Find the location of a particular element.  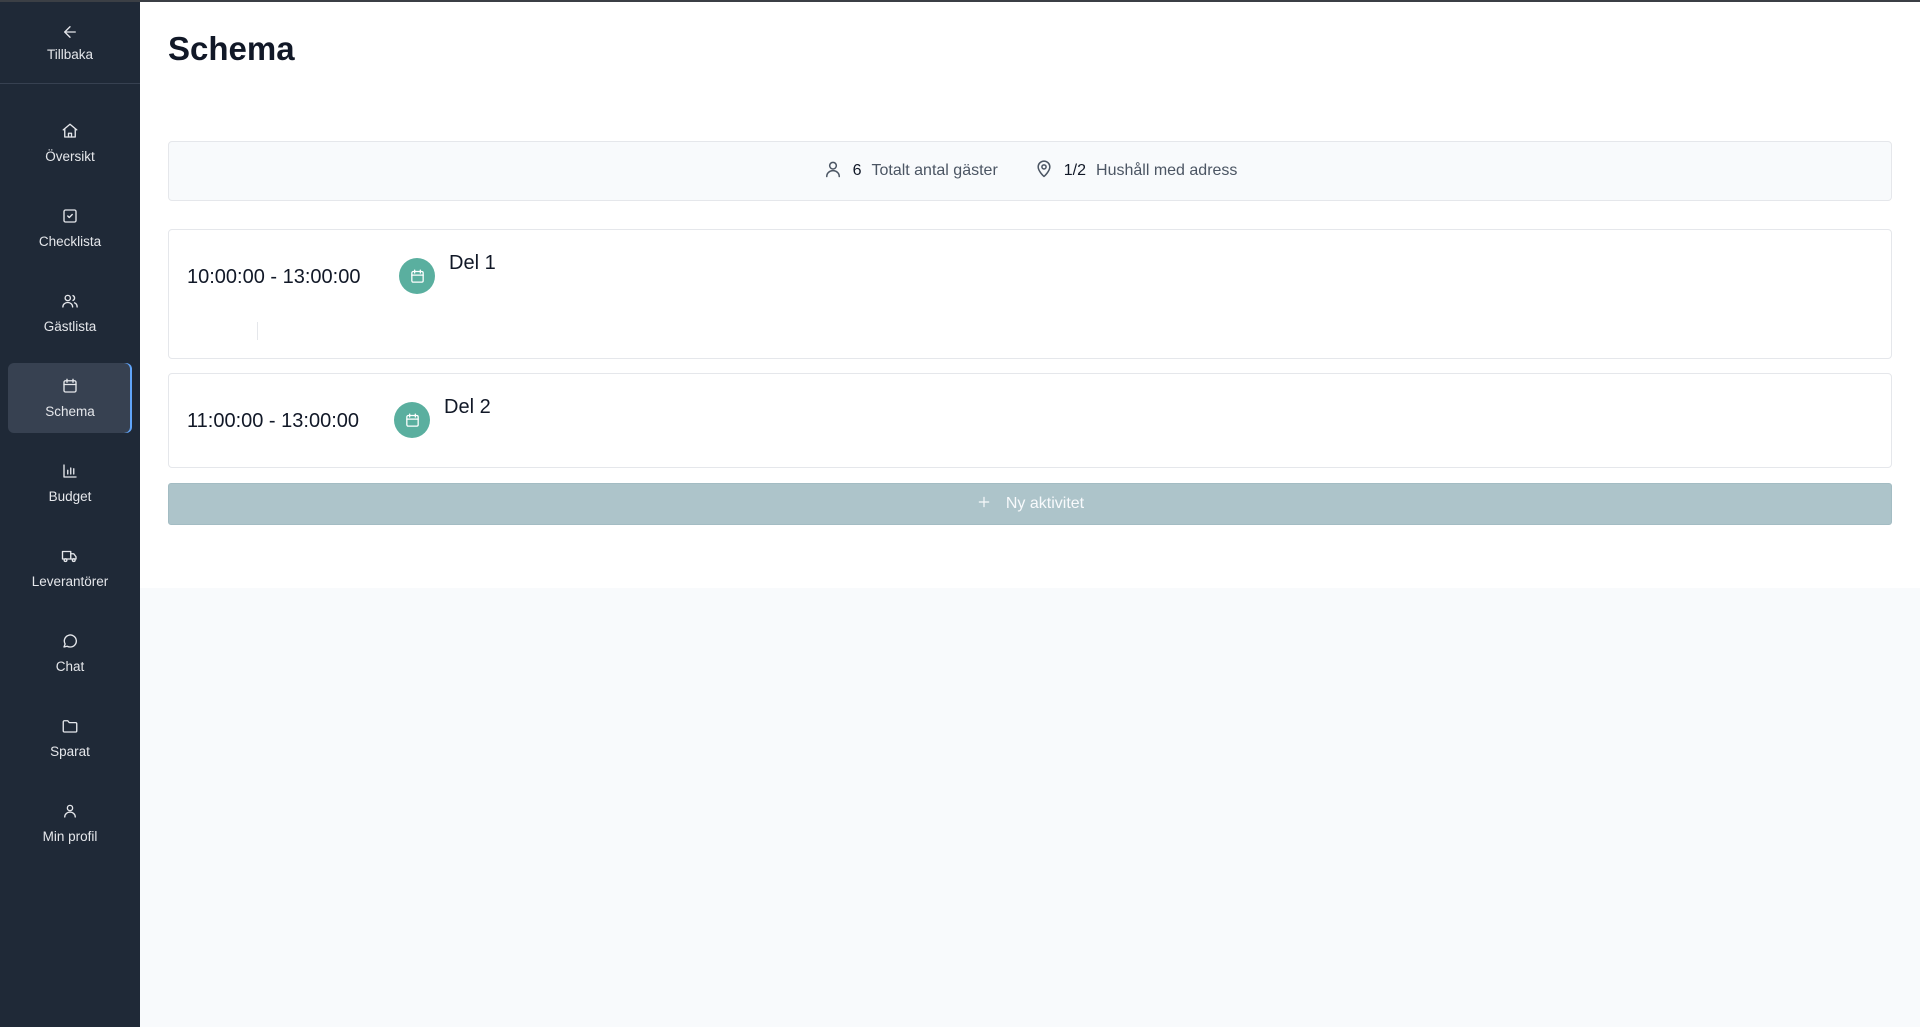

guest-count-label: Totalt antal gäster is located at coordinates (934, 170).